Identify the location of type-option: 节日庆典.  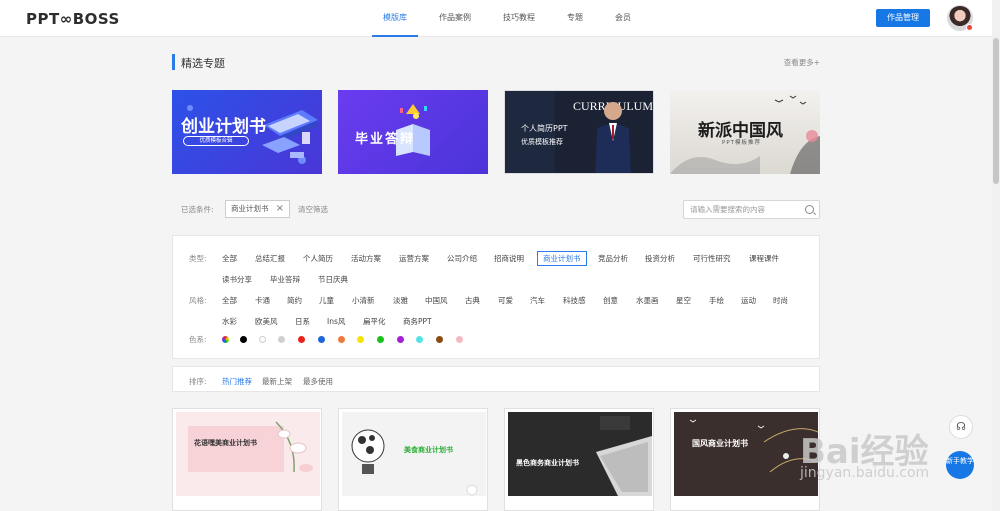
(333, 279).